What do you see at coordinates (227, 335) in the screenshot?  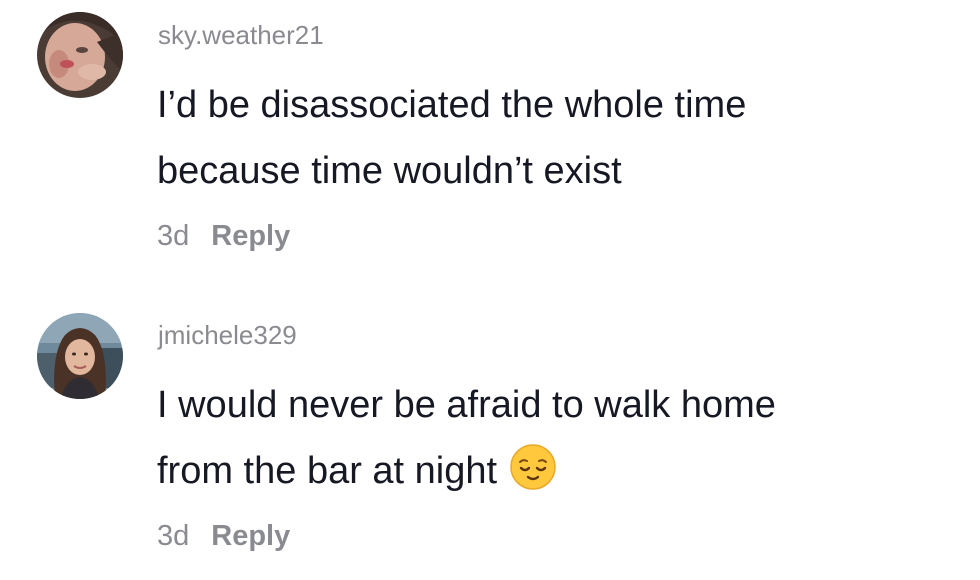 I see `username: jmichele329` at bounding box center [227, 335].